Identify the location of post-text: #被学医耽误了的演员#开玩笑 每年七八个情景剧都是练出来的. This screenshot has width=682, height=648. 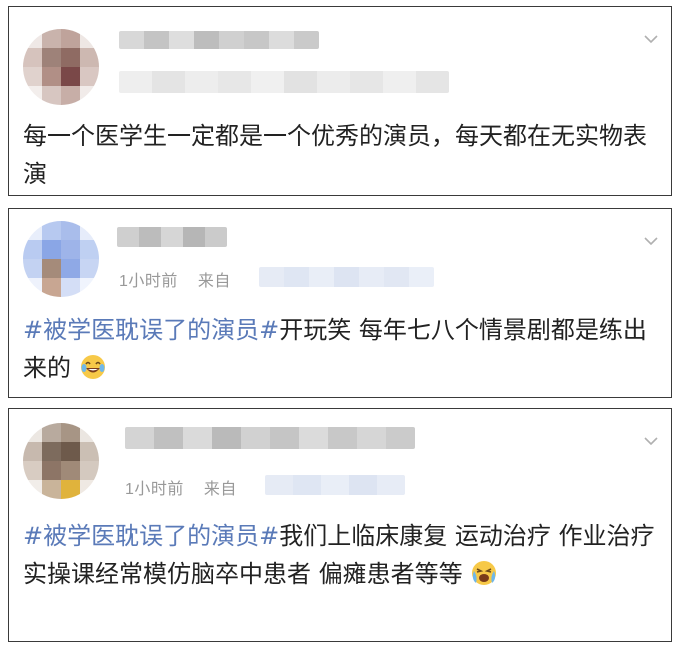
(341, 349).